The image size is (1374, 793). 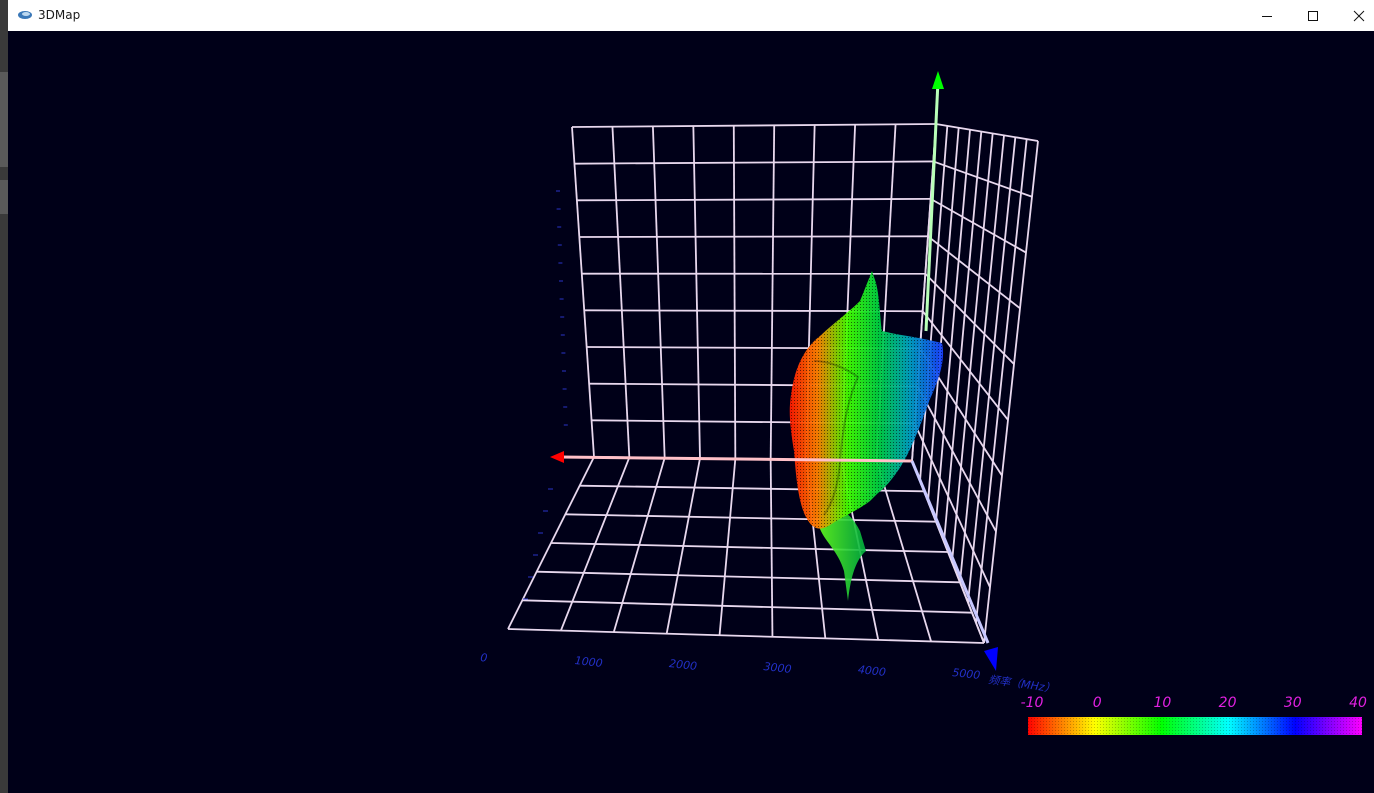 I want to click on colorbar-tick-label: 40, so click(x=1358, y=703).